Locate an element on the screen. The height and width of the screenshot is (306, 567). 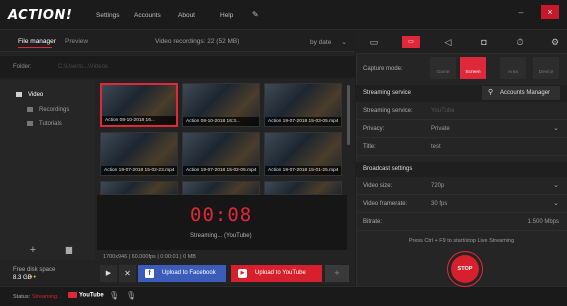
tab-file-manager: File manager is located at coordinates (37, 41).